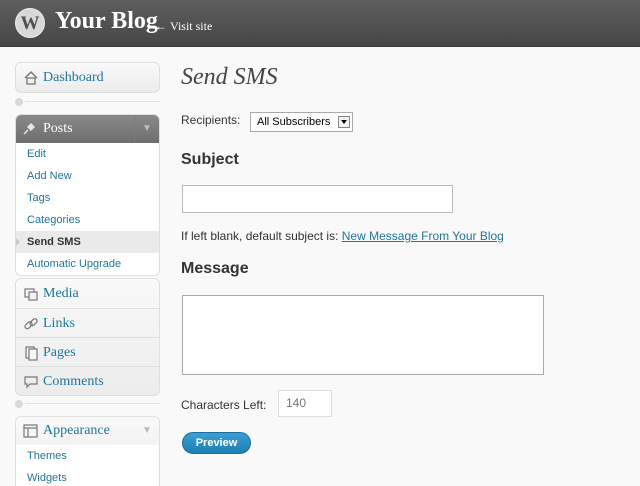  Describe the element at coordinates (320, 23) in the screenshot. I see `admin-header: W Your Blog ← Visit site` at that location.